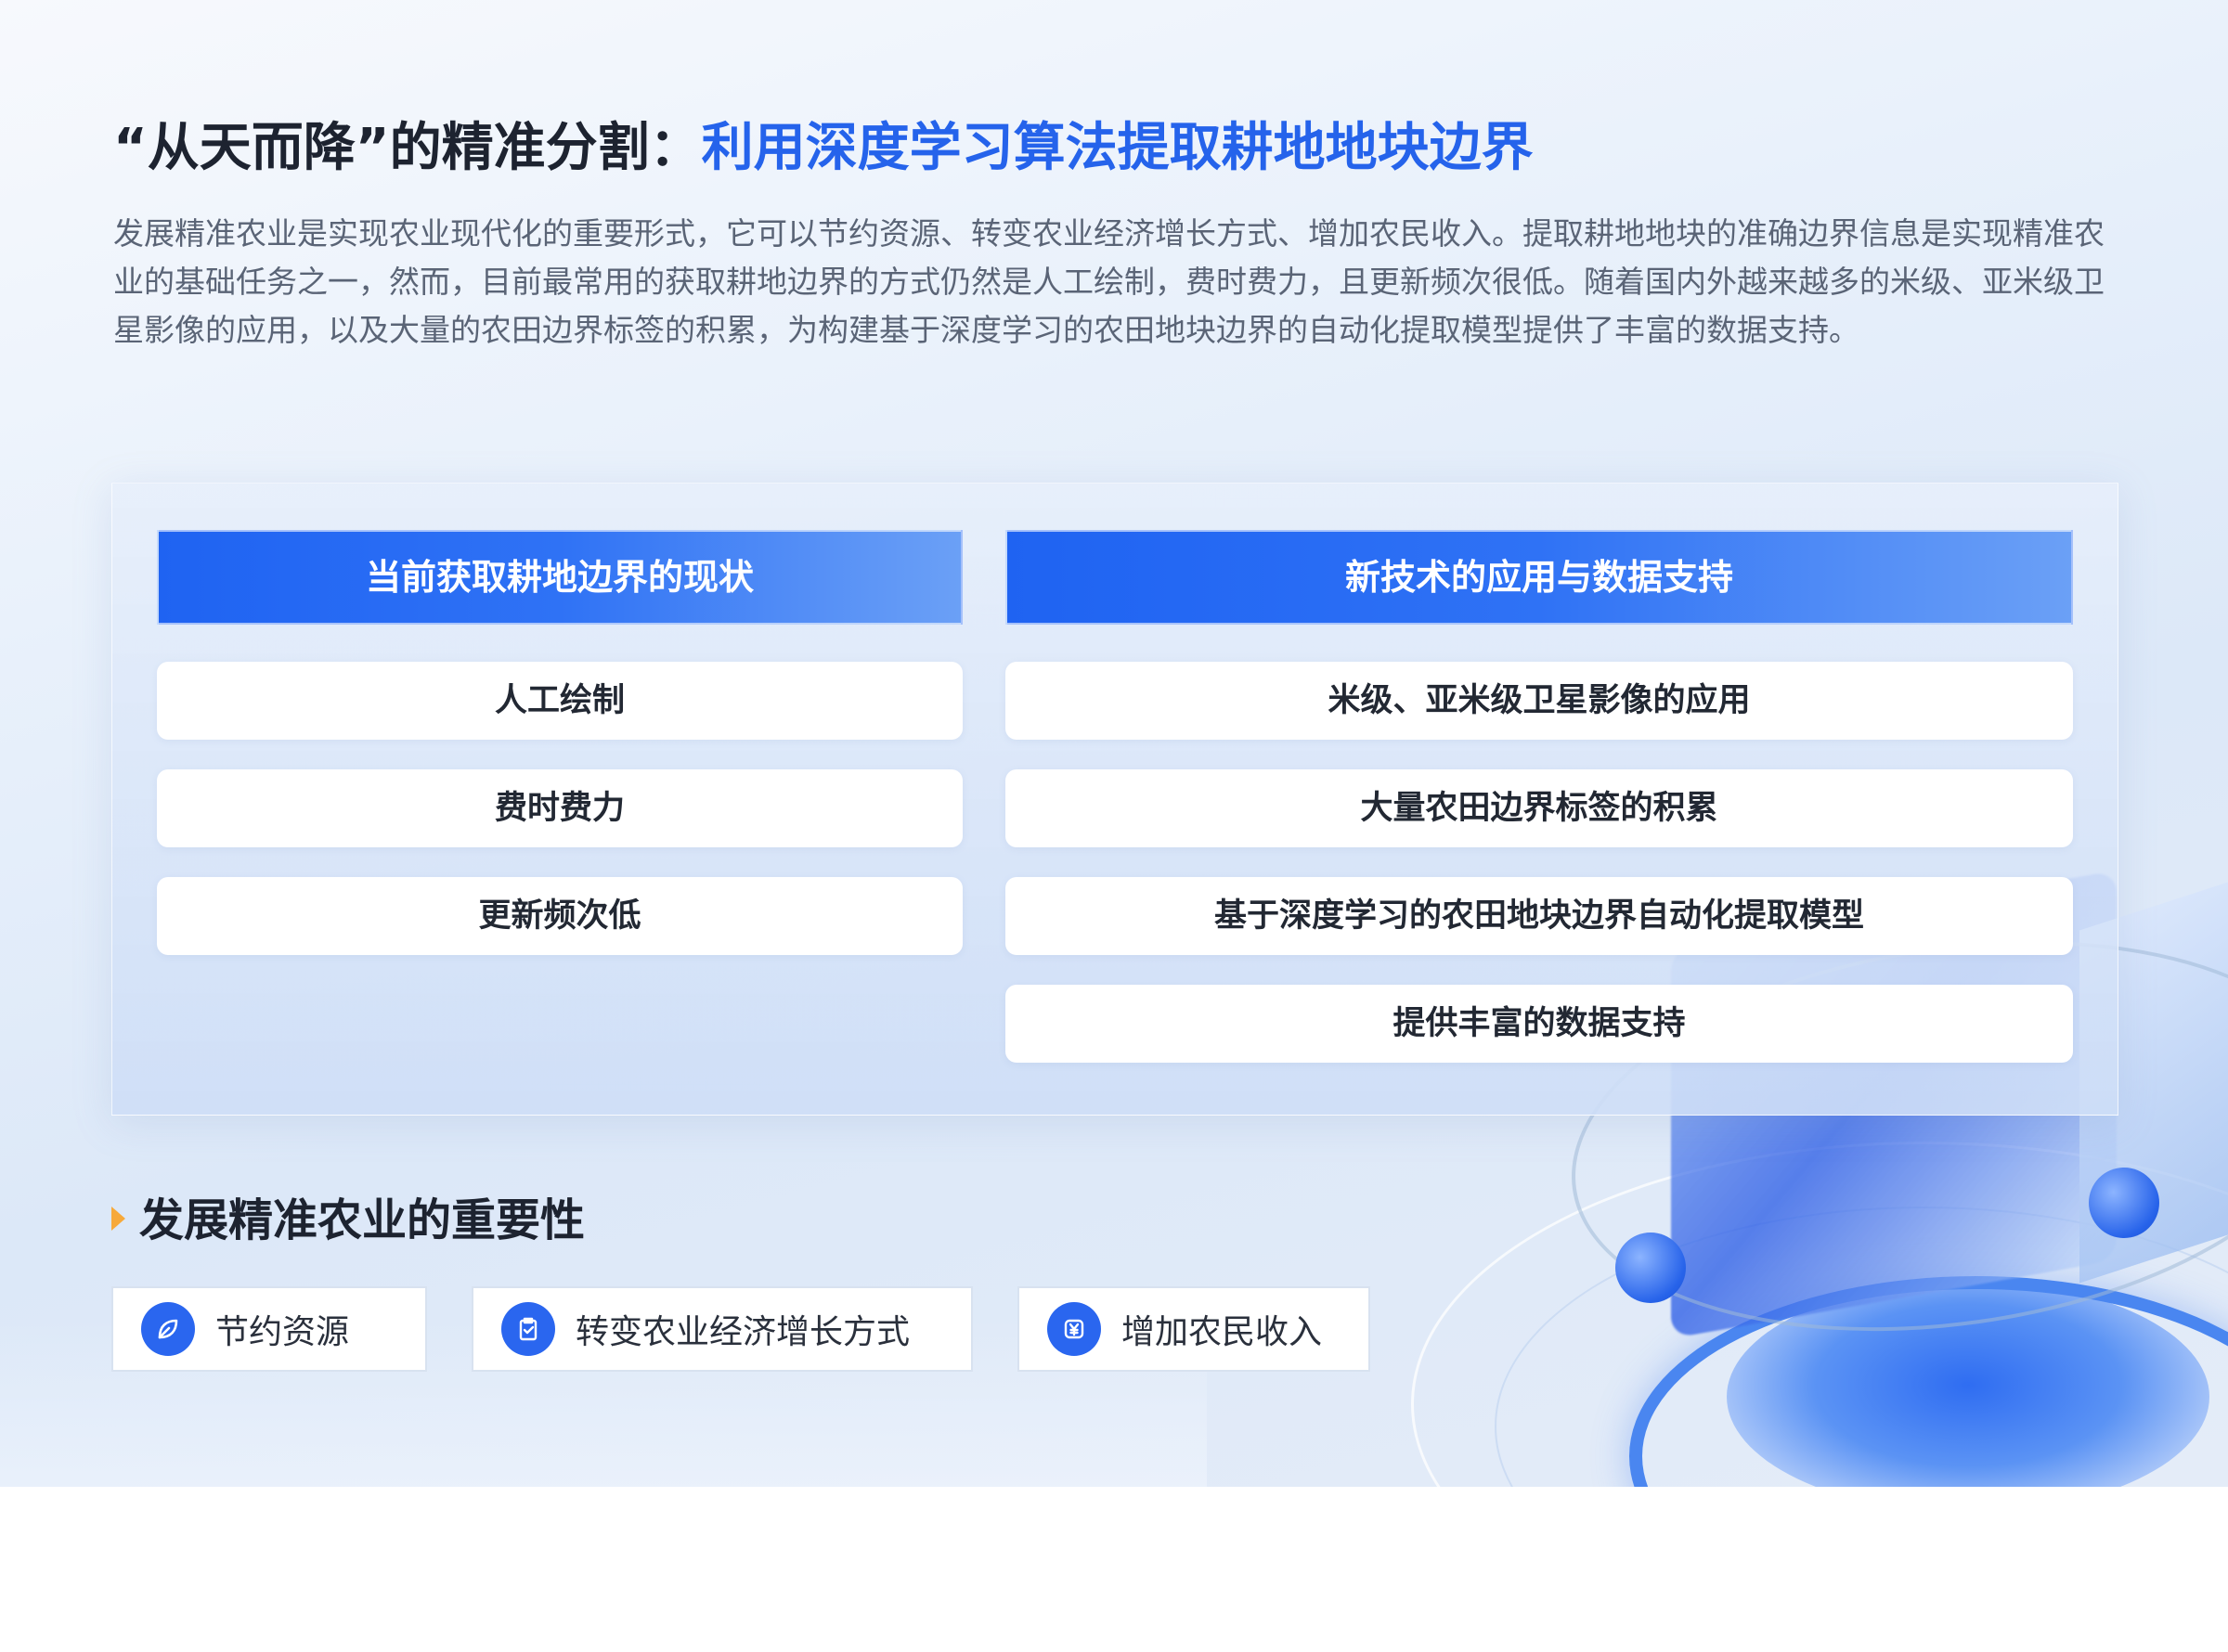  Describe the element at coordinates (1539, 808) in the screenshot. I see `new-tech-item: 大量农田边界标签的积累` at that location.